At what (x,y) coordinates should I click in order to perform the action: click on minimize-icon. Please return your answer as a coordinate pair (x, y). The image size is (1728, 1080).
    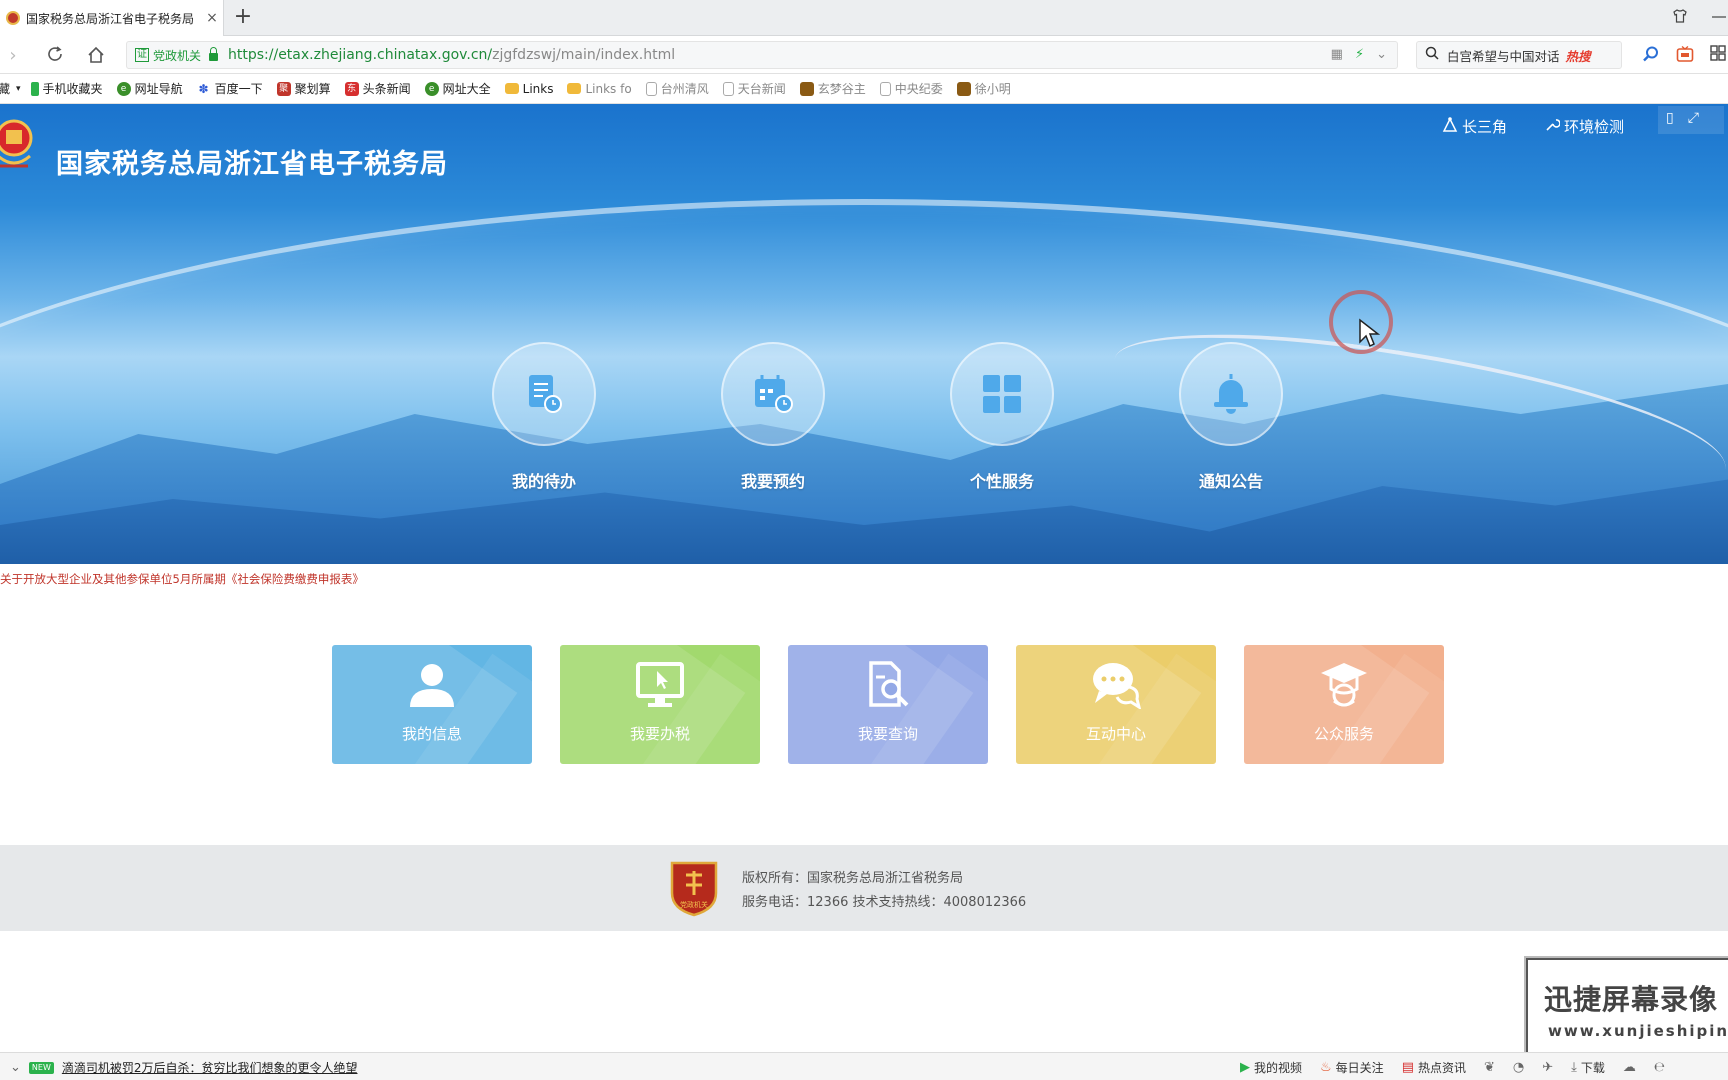
    Looking at the image, I should click on (1719, 18).